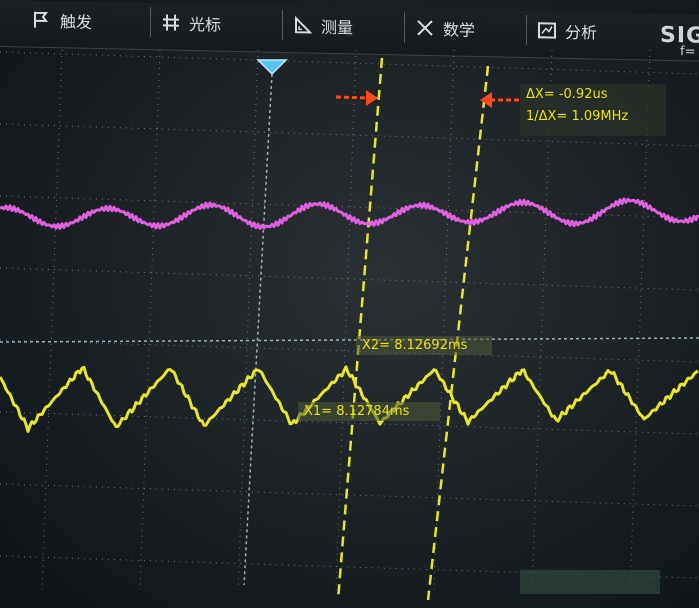 The image size is (699, 608). I want to click on cursor-x2-line, so click(458, 333).